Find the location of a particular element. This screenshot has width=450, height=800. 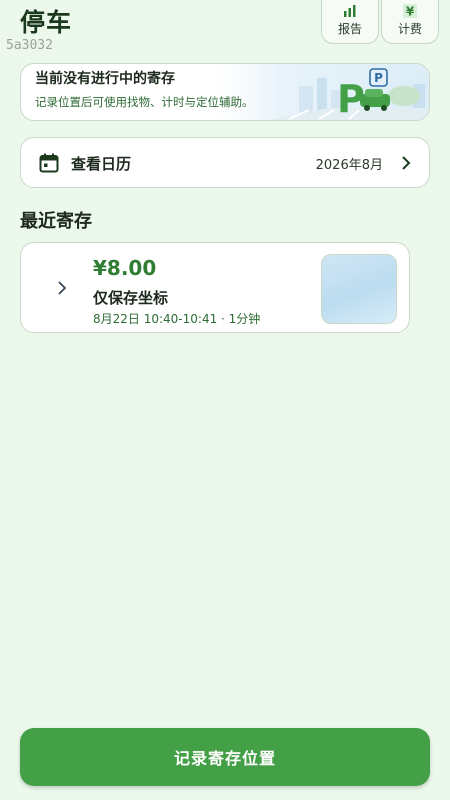

yen-icon: ¥ is located at coordinates (410, 11).